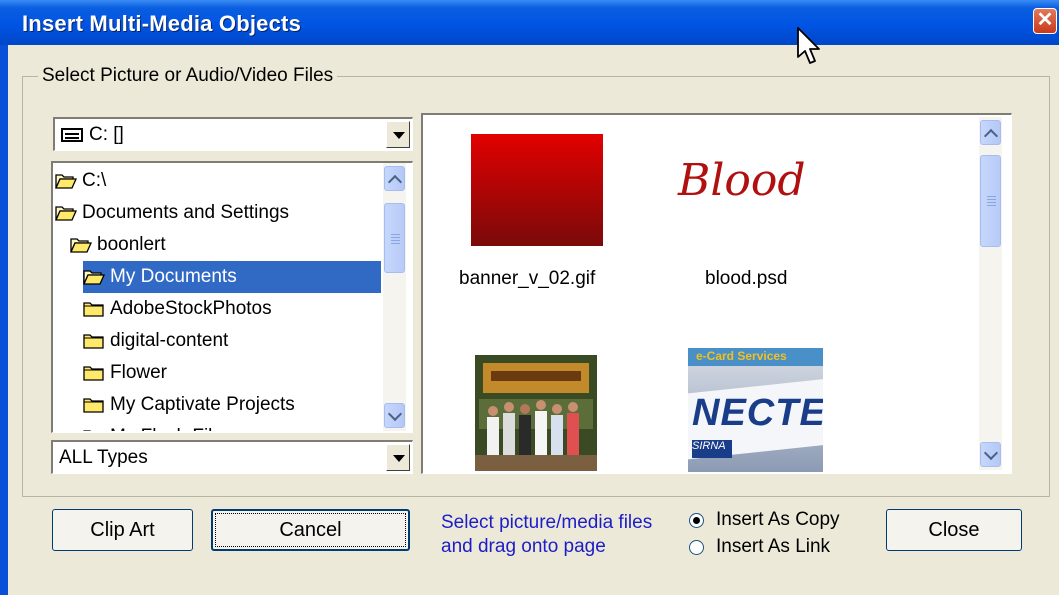  I want to click on tree-item: My Flash Files, so click(157, 426).